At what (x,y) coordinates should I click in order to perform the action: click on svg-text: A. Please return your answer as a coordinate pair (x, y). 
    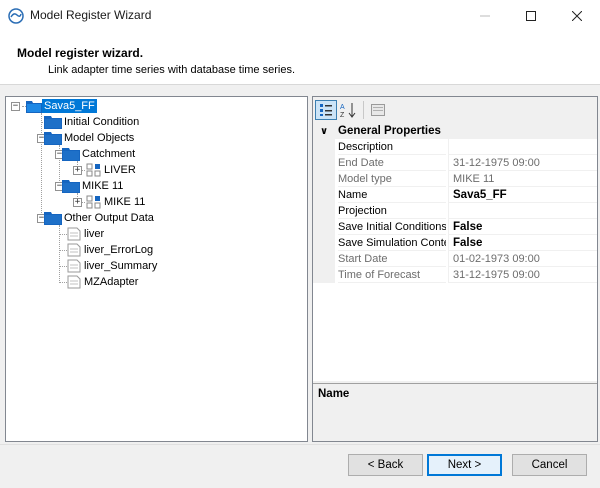
    Looking at the image, I should click on (342, 107).